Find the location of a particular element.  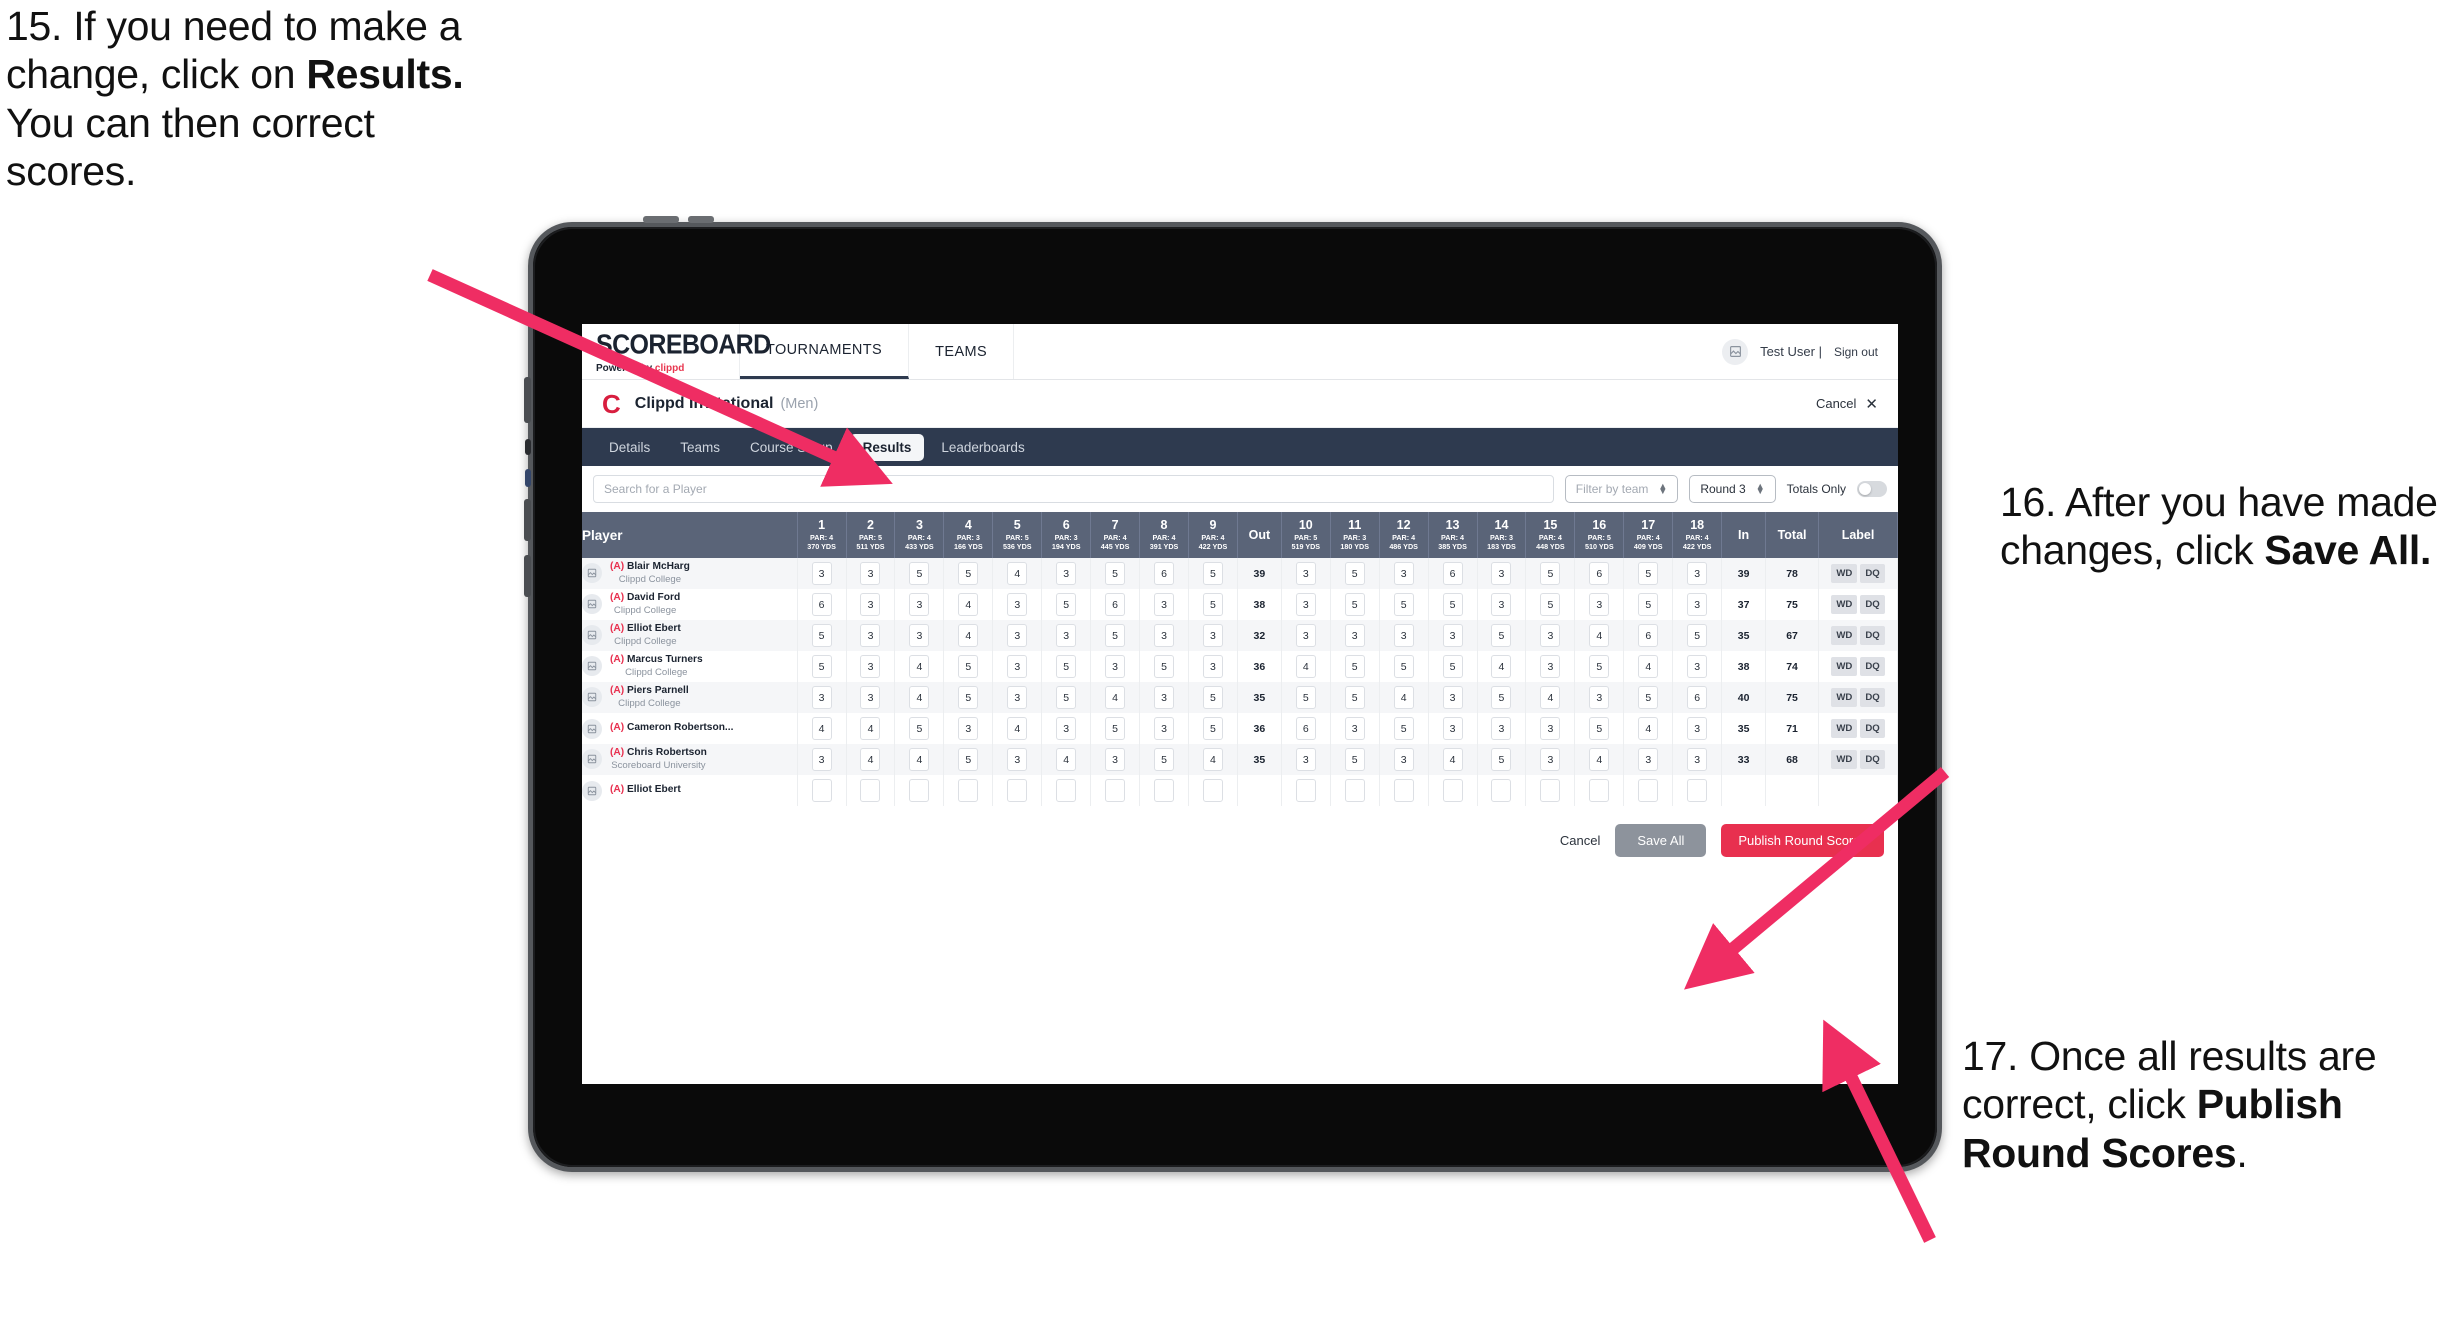

score-input-hole-12: 5 is located at coordinates (1403, 604).